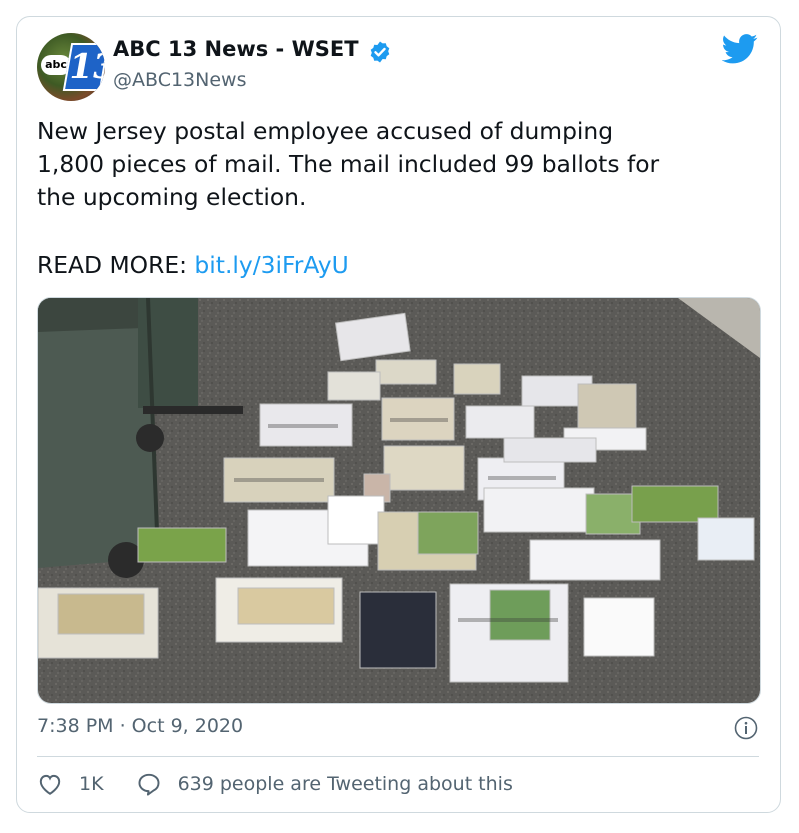 The height and width of the screenshot is (833, 799). I want to click on action-bar: 1K 639 people are Tweeting about this, so click(275, 784).